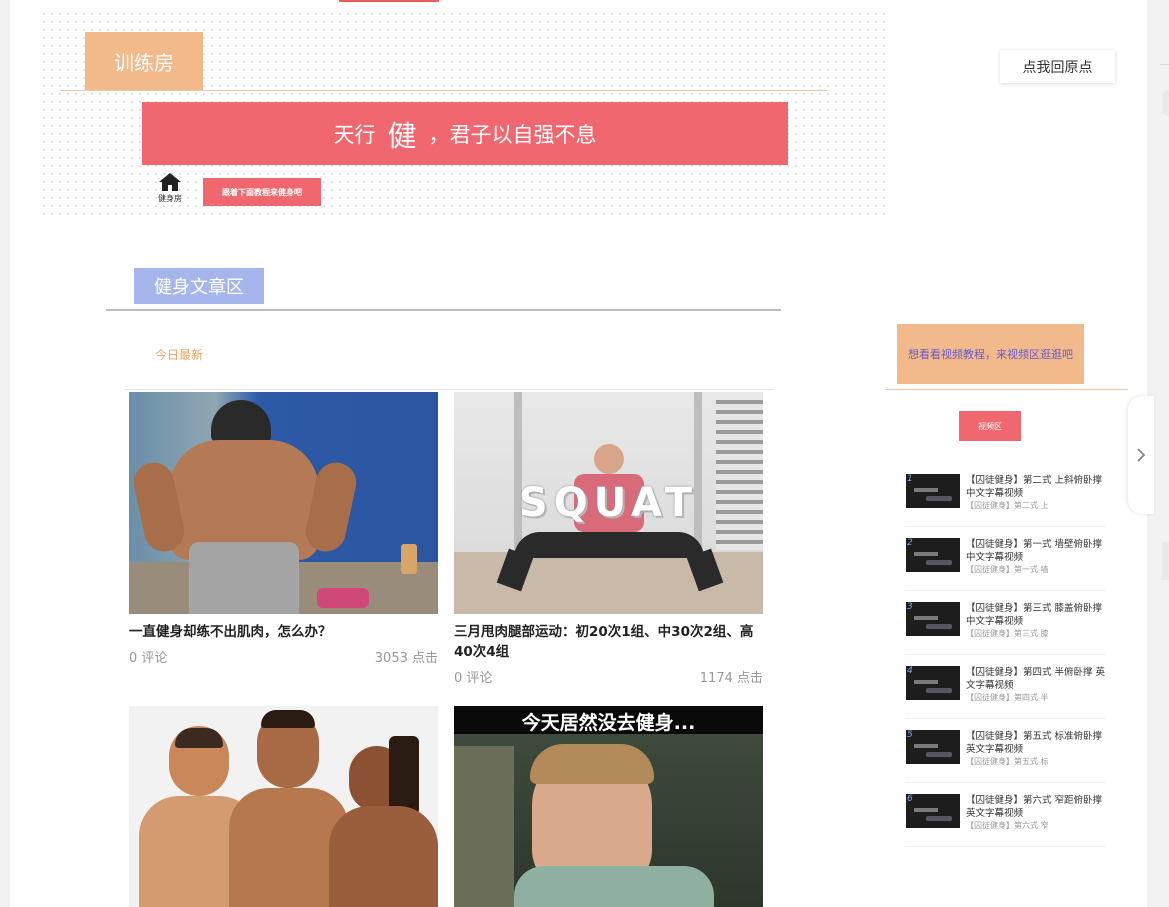 The height and width of the screenshot is (907, 1169). Describe the element at coordinates (1036, 807) in the screenshot. I see `video-title: 【囚徒健身】第六式 窄距俯卧撑 英文字幕视频` at that location.